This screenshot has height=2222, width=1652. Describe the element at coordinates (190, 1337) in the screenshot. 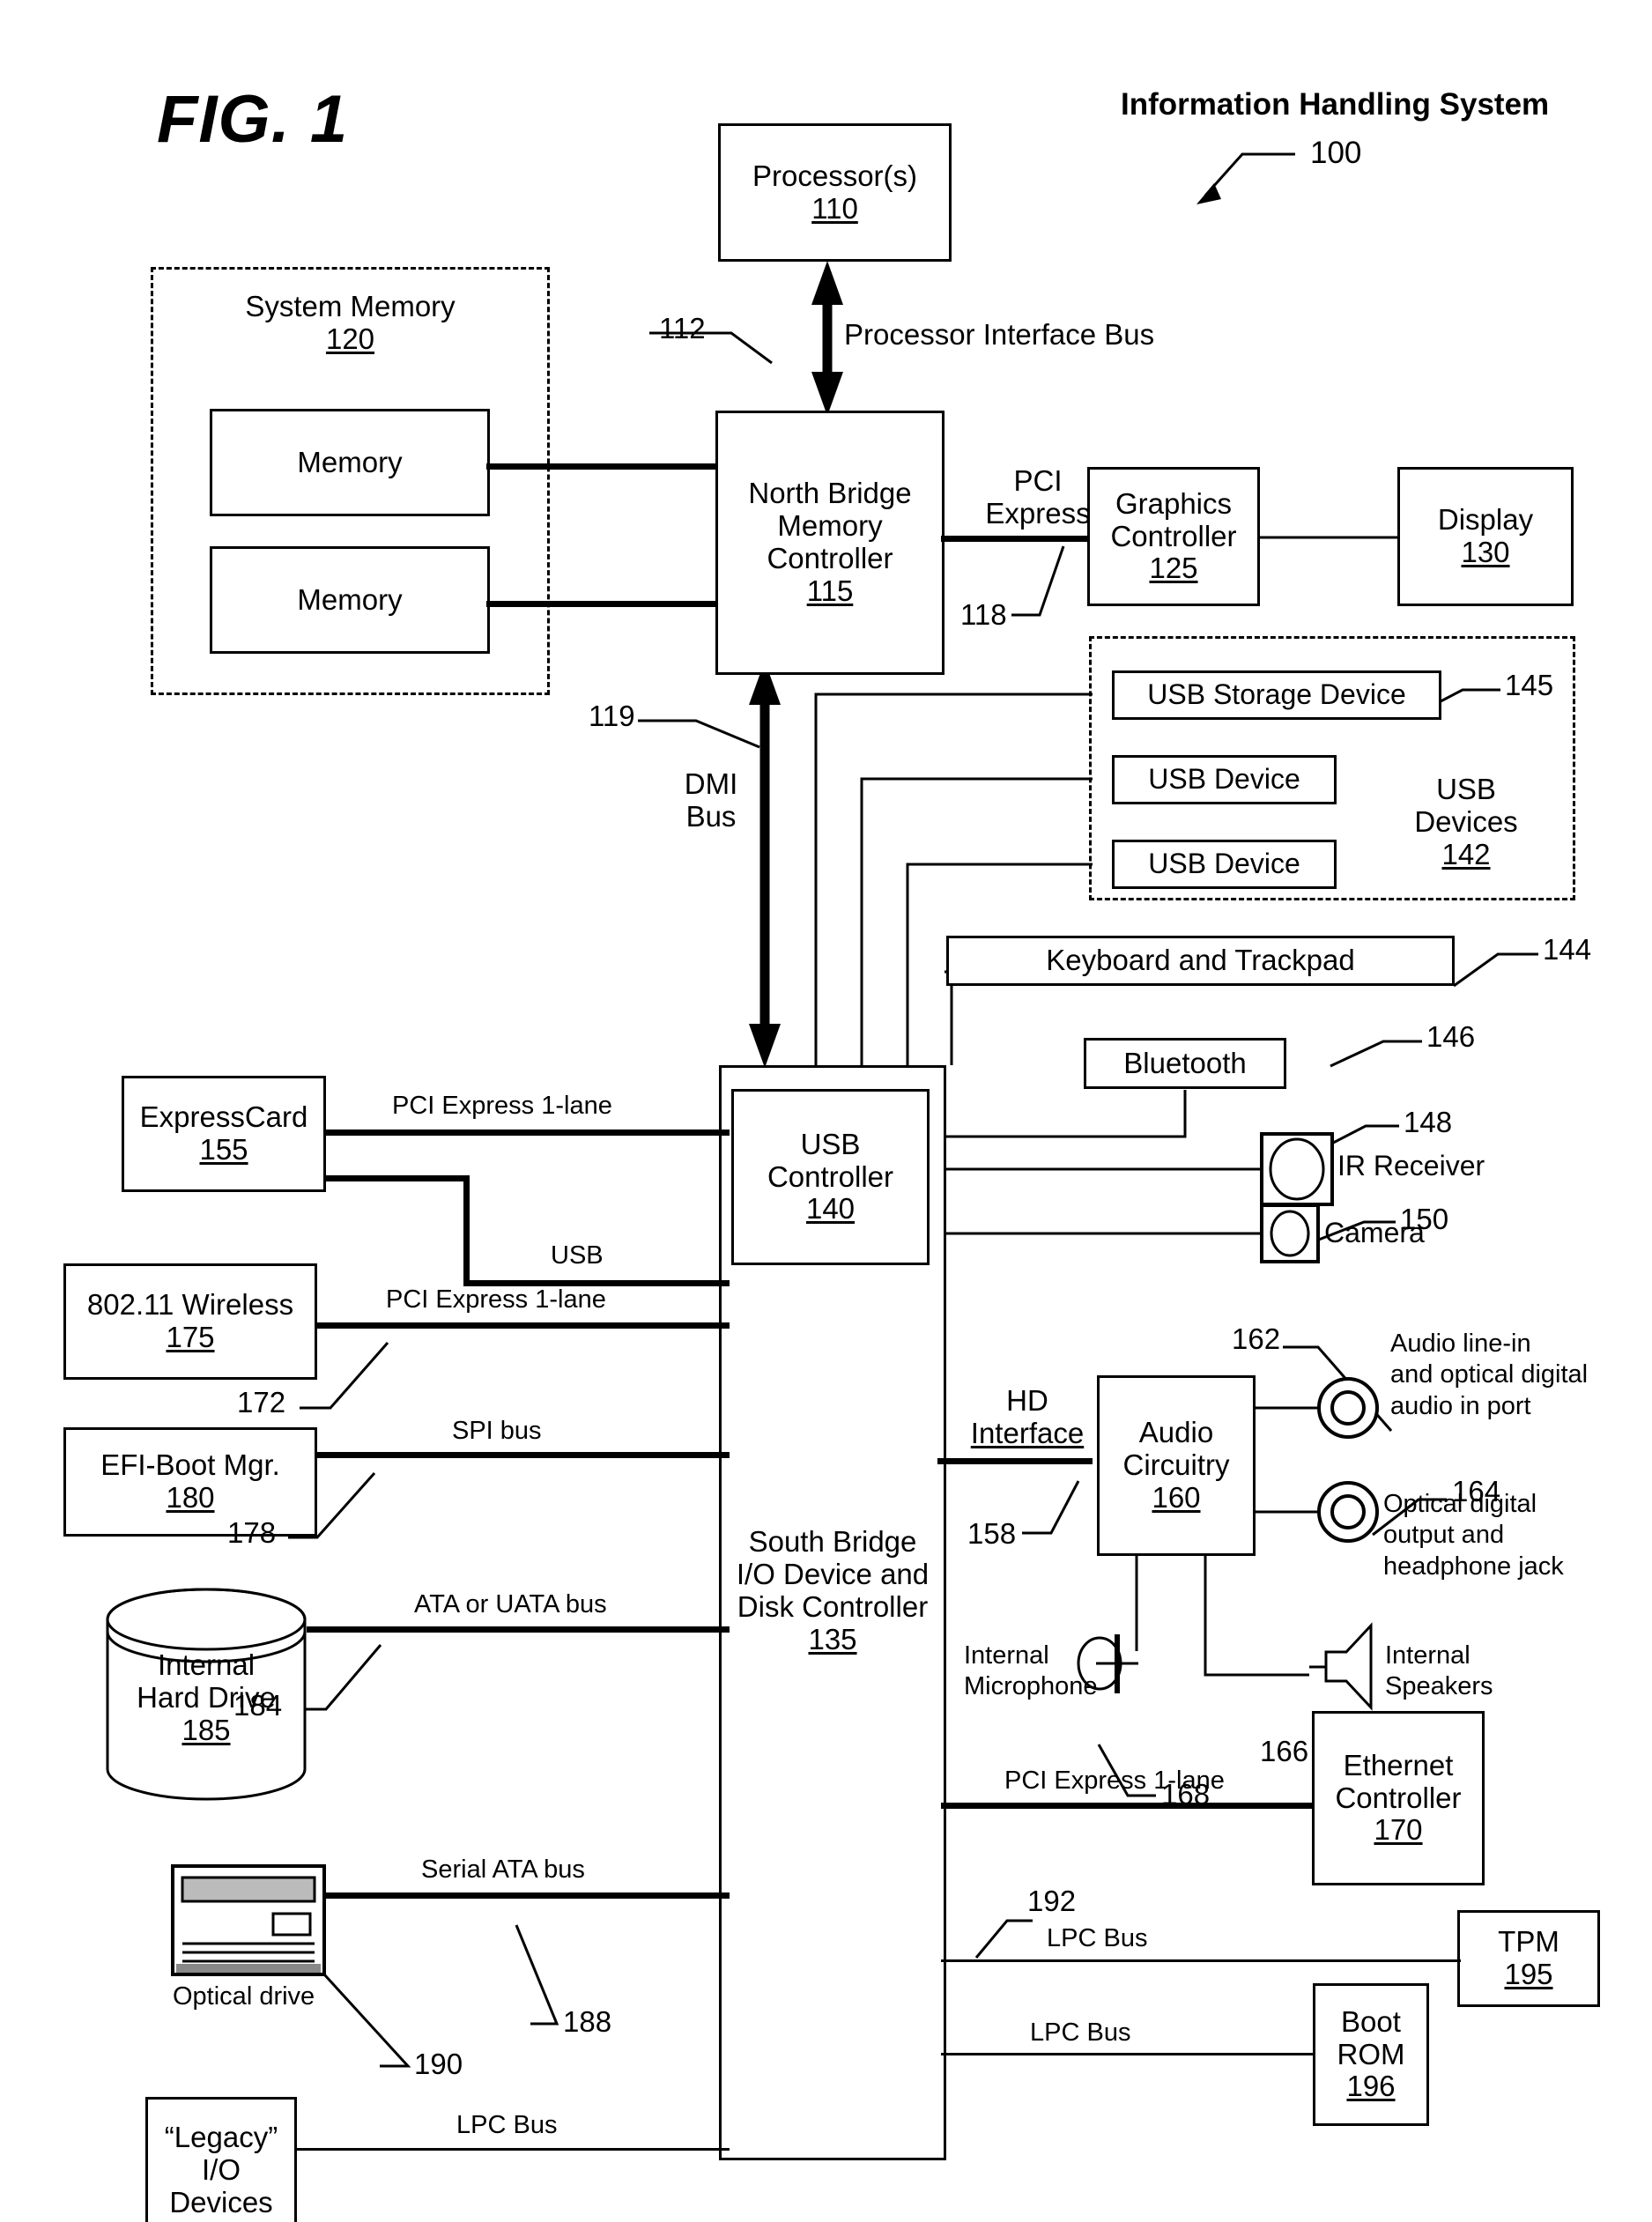

I see `wireless-ref: 175` at that location.